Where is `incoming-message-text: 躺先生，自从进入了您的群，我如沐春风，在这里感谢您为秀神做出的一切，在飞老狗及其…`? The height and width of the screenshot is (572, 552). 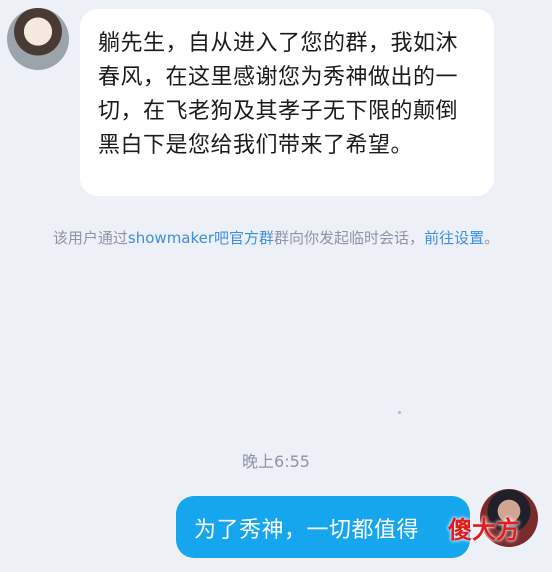 incoming-message-text: 躺先生，自从进入了您的群，我如沐春风，在这里感谢您为秀神做出的一切，在飞老狗及其… is located at coordinates (278, 94).